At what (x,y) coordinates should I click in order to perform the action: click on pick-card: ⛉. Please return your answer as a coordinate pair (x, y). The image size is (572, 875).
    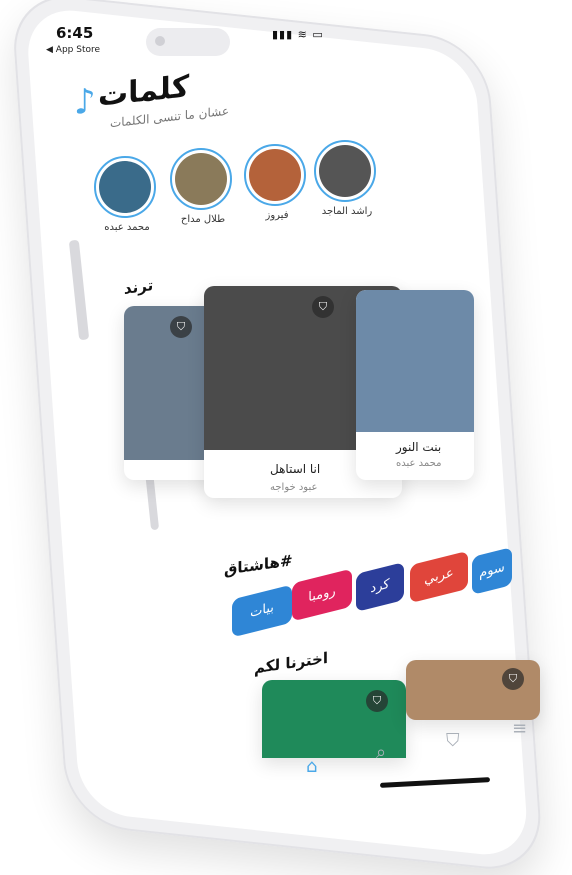
    Looking at the image, I should click on (473, 690).